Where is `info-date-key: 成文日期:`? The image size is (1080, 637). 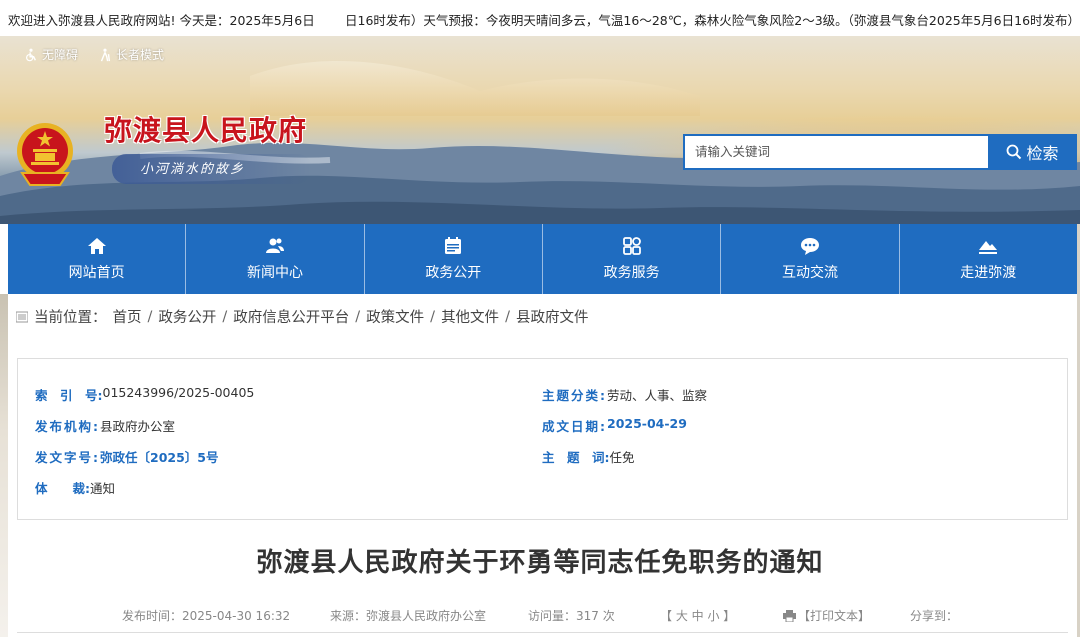
info-date-key: 成文日期: is located at coordinates (574, 426).